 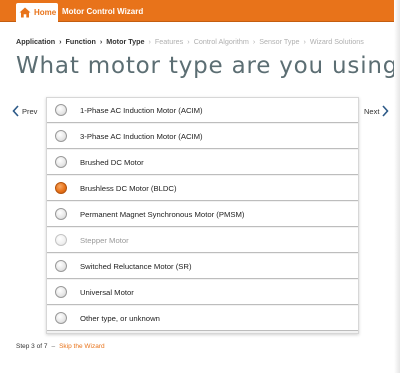 I want to click on motor-option: Universal Motor, so click(x=202, y=292).